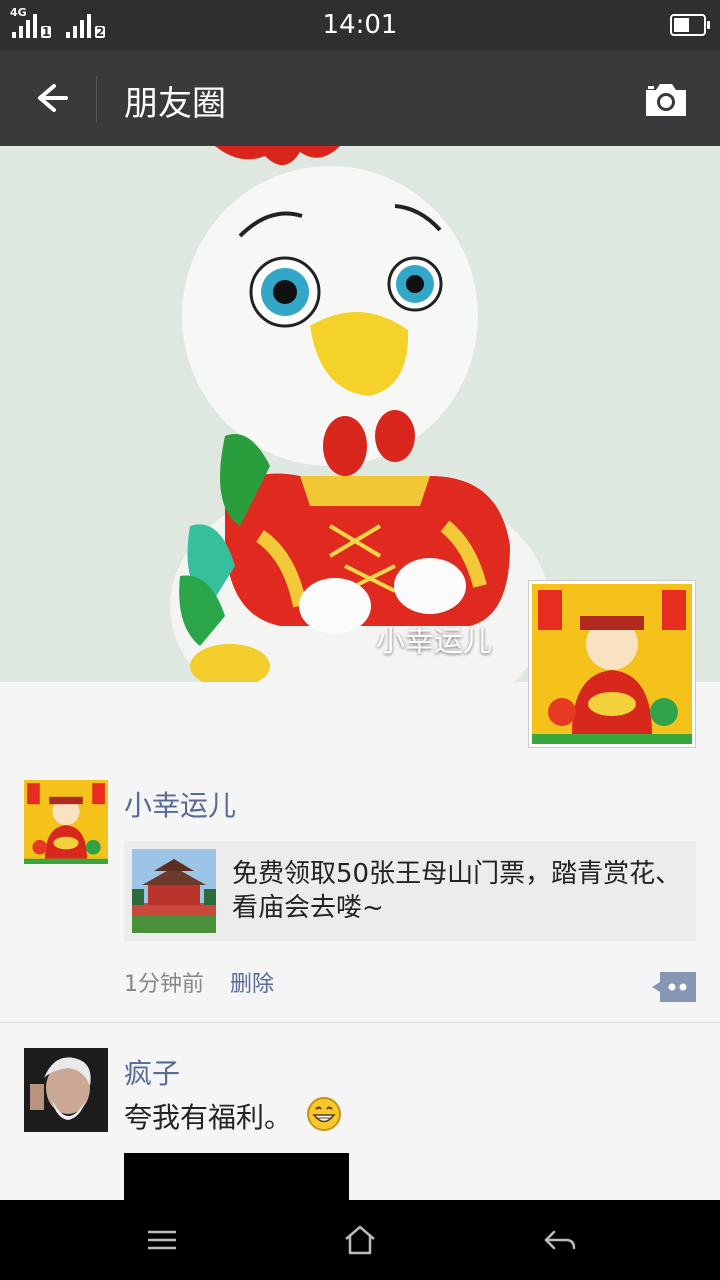 The width and height of the screenshot is (720, 1280). I want to click on profile-avatar, so click(612, 664).